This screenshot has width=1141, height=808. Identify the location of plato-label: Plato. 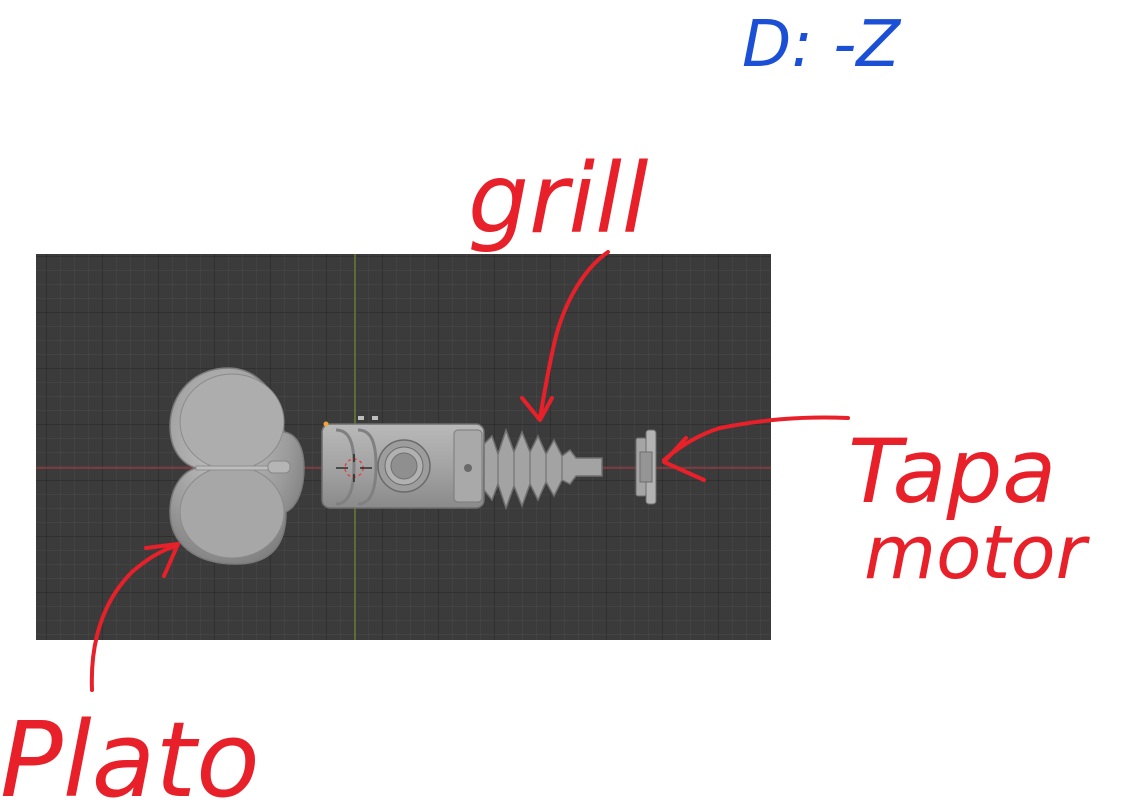
(130, 753).